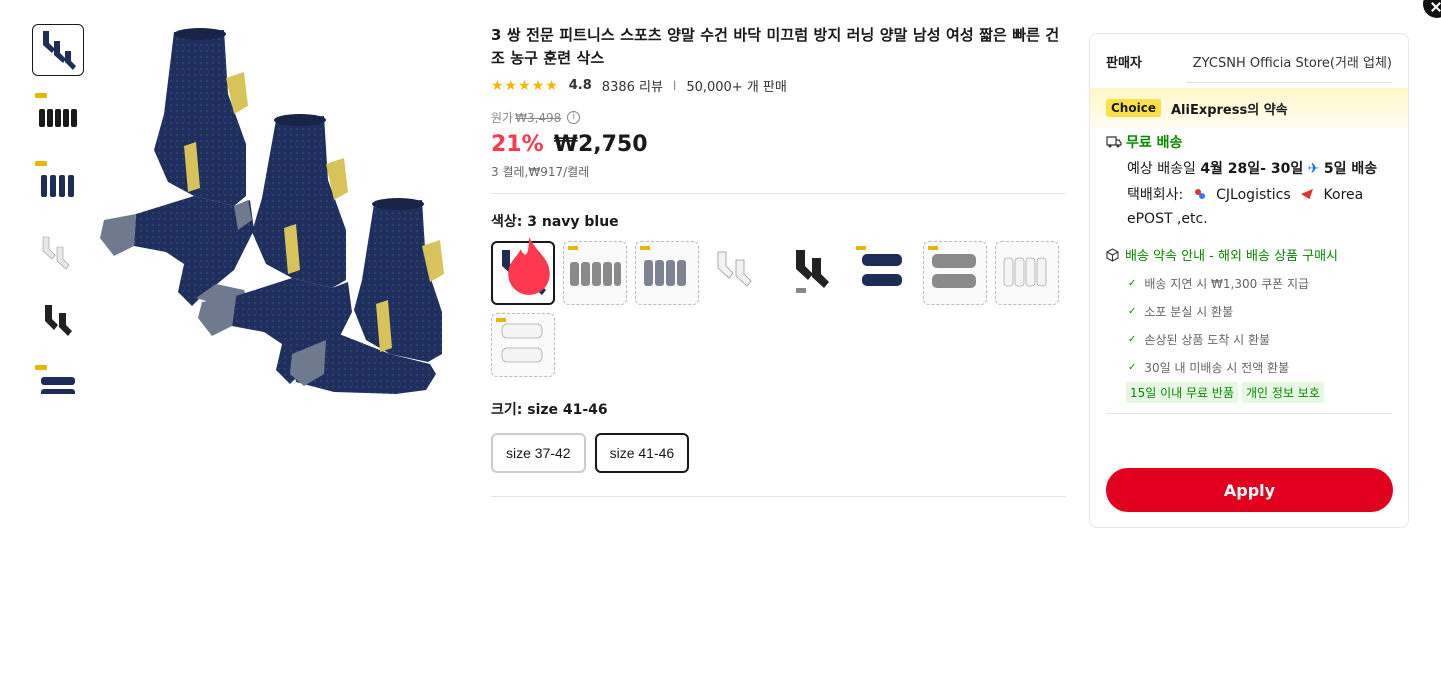 The height and width of the screenshot is (681, 1441). Describe the element at coordinates (811, 273) in the screenshot. I see `color-option-black` at that location.